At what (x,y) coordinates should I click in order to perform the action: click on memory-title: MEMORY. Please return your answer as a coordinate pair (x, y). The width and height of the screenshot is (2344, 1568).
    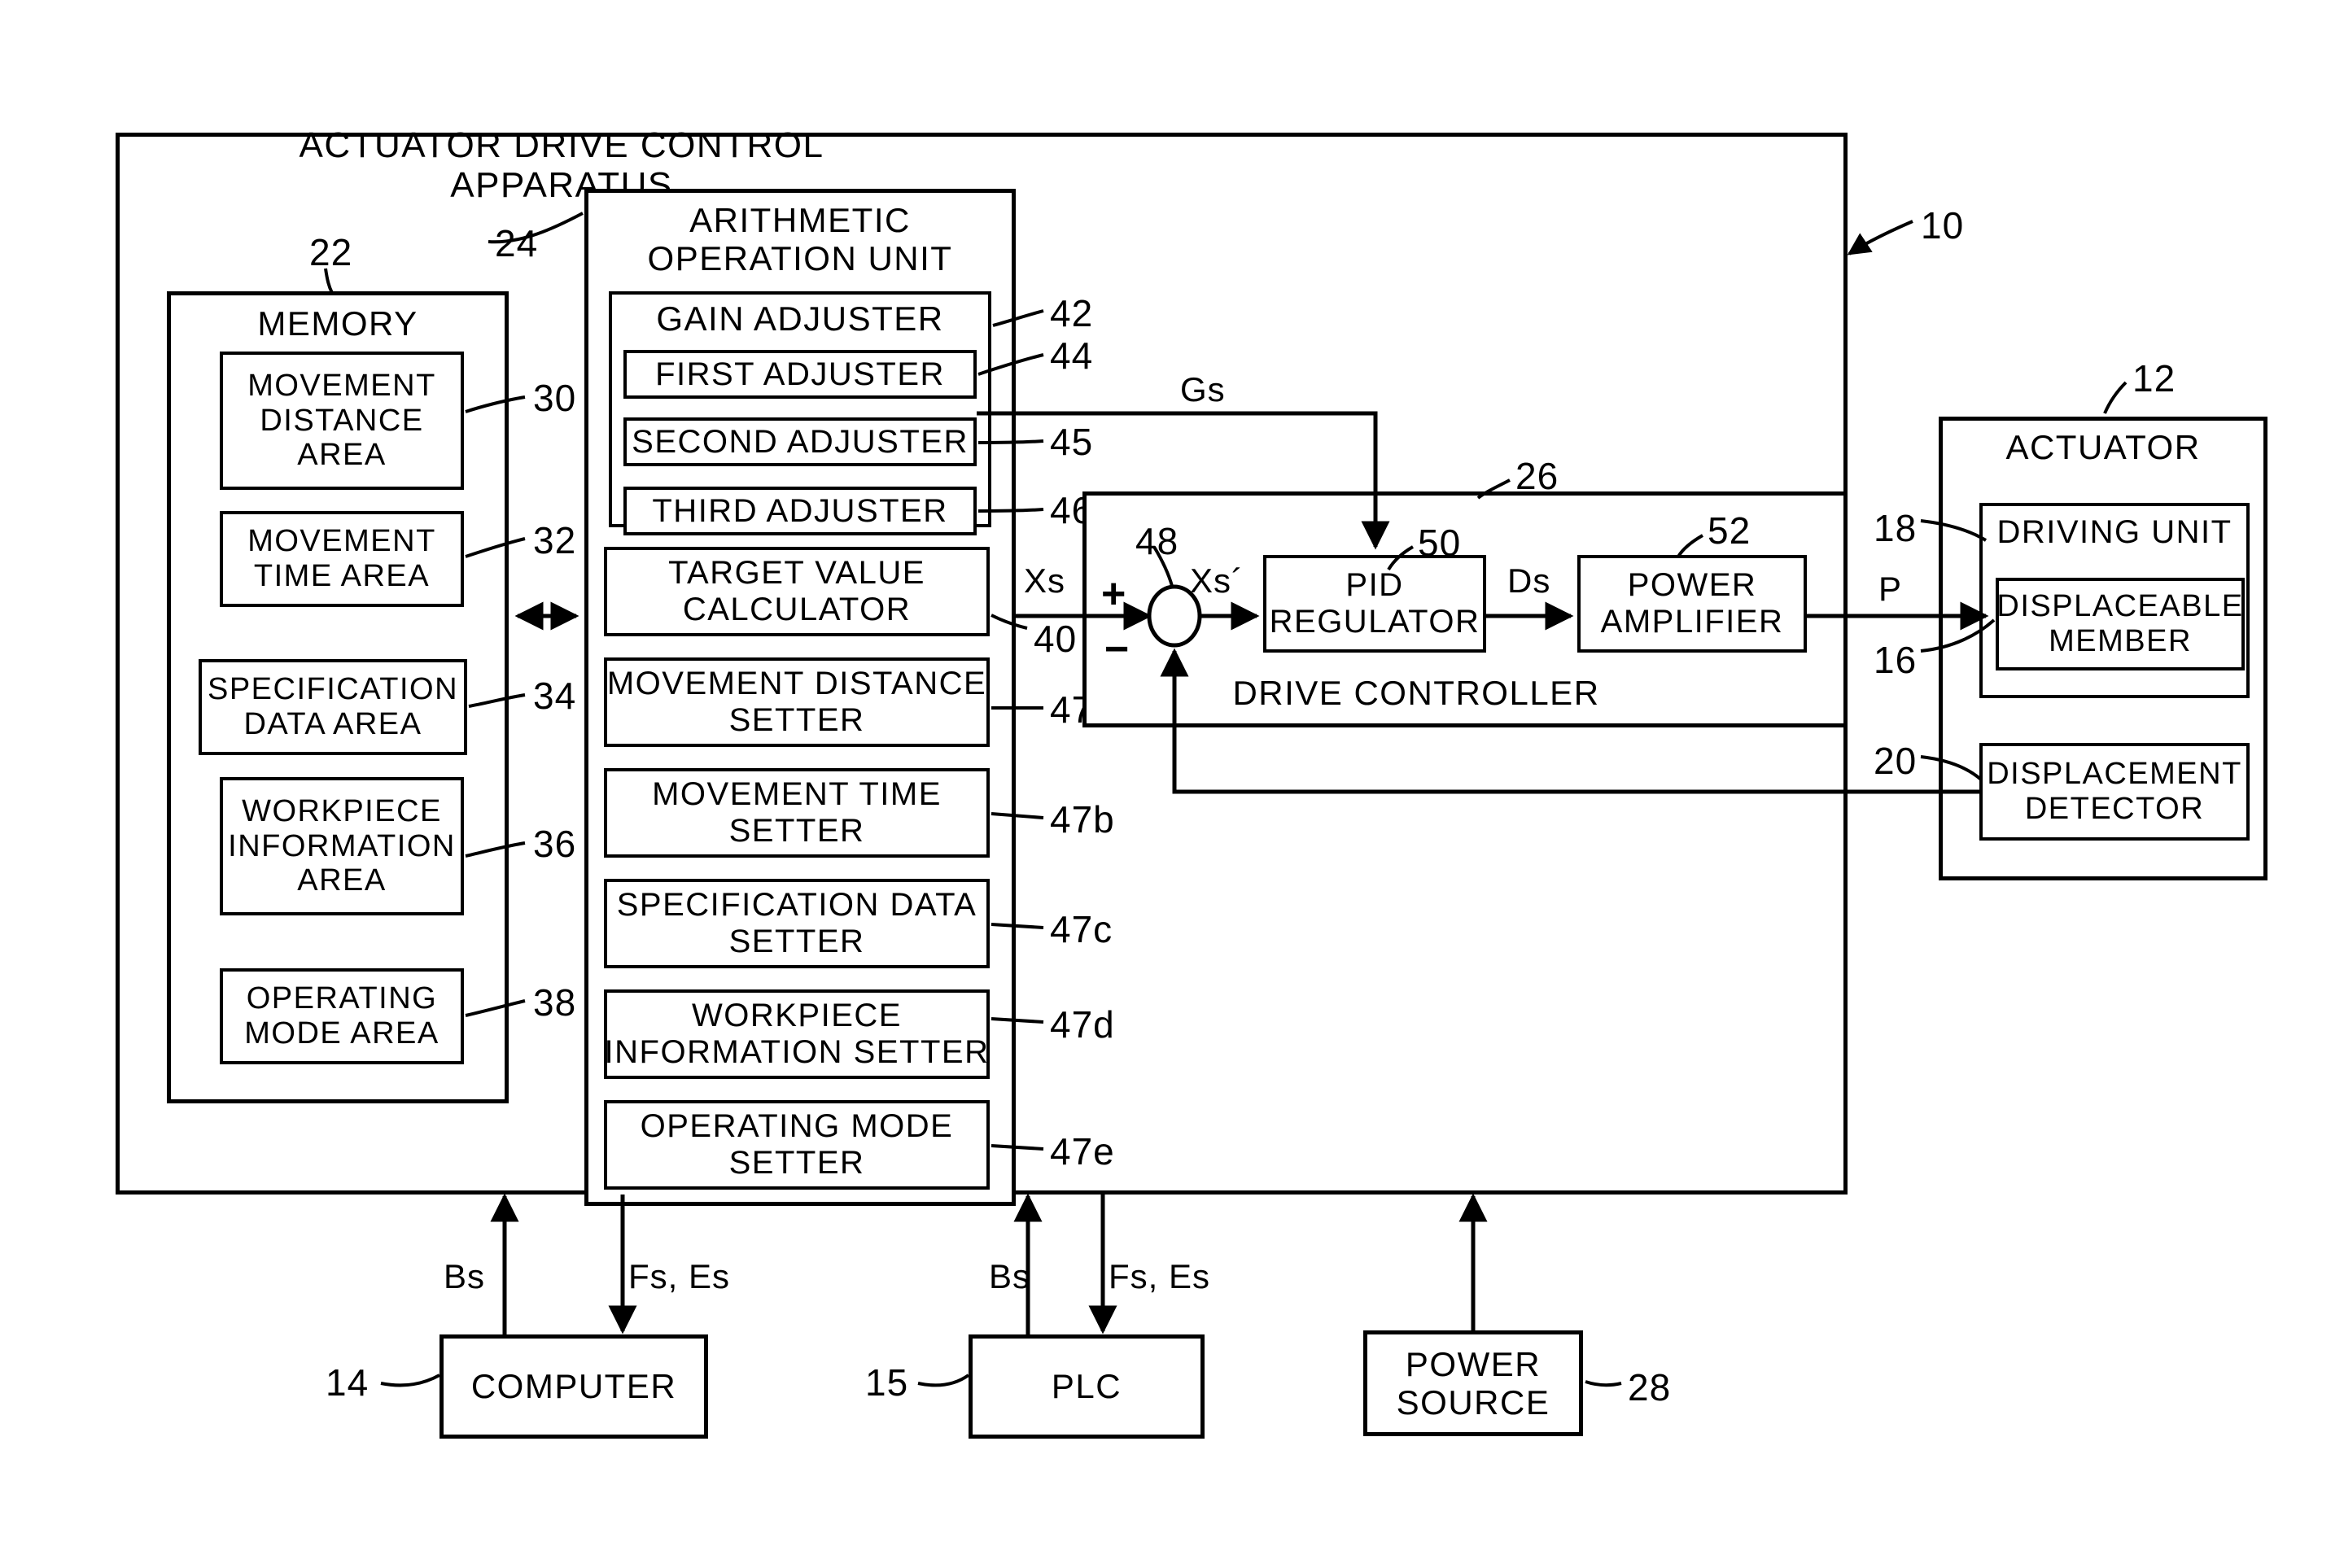
    Looking at the image, I should click on (337, 323).